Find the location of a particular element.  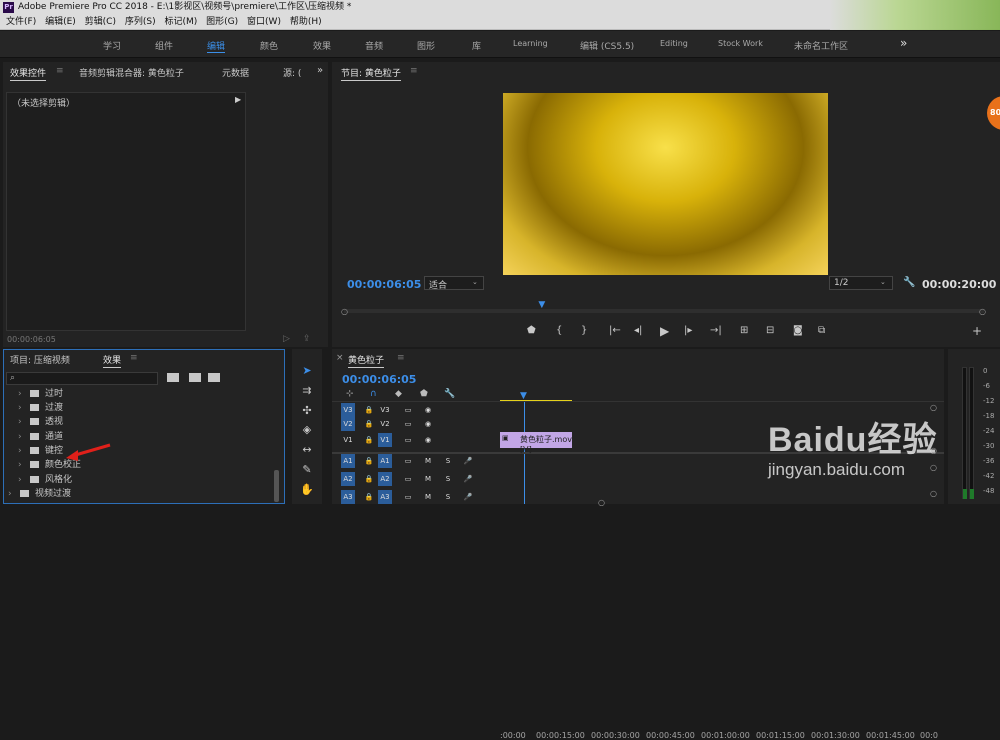

go-to-out-icon: →| is located at coordinates (716, 330).